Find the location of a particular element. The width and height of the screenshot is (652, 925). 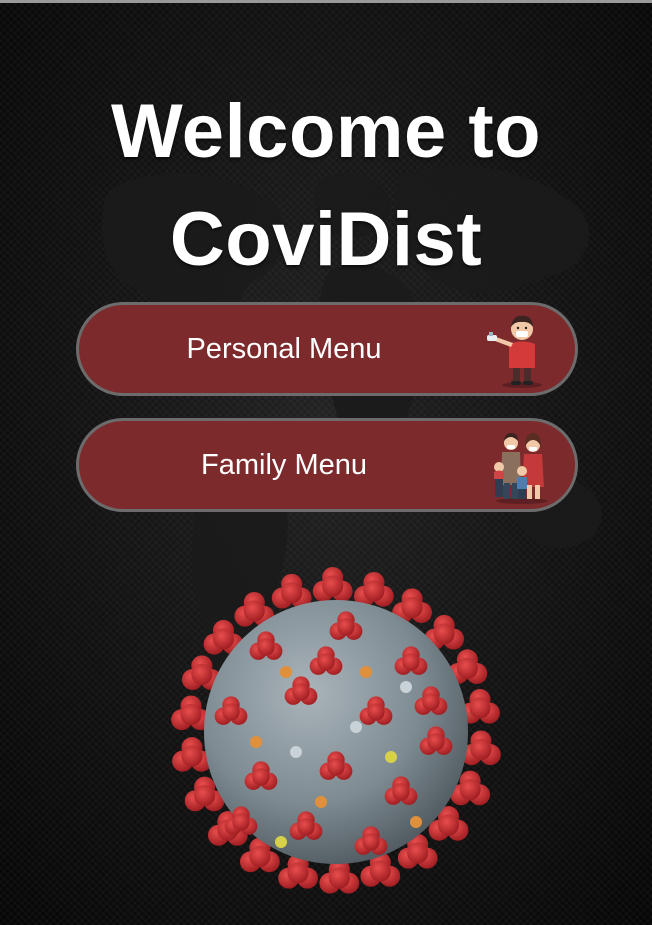

welcome-title-line2: CoviDist is located at coordinates (326, 239).